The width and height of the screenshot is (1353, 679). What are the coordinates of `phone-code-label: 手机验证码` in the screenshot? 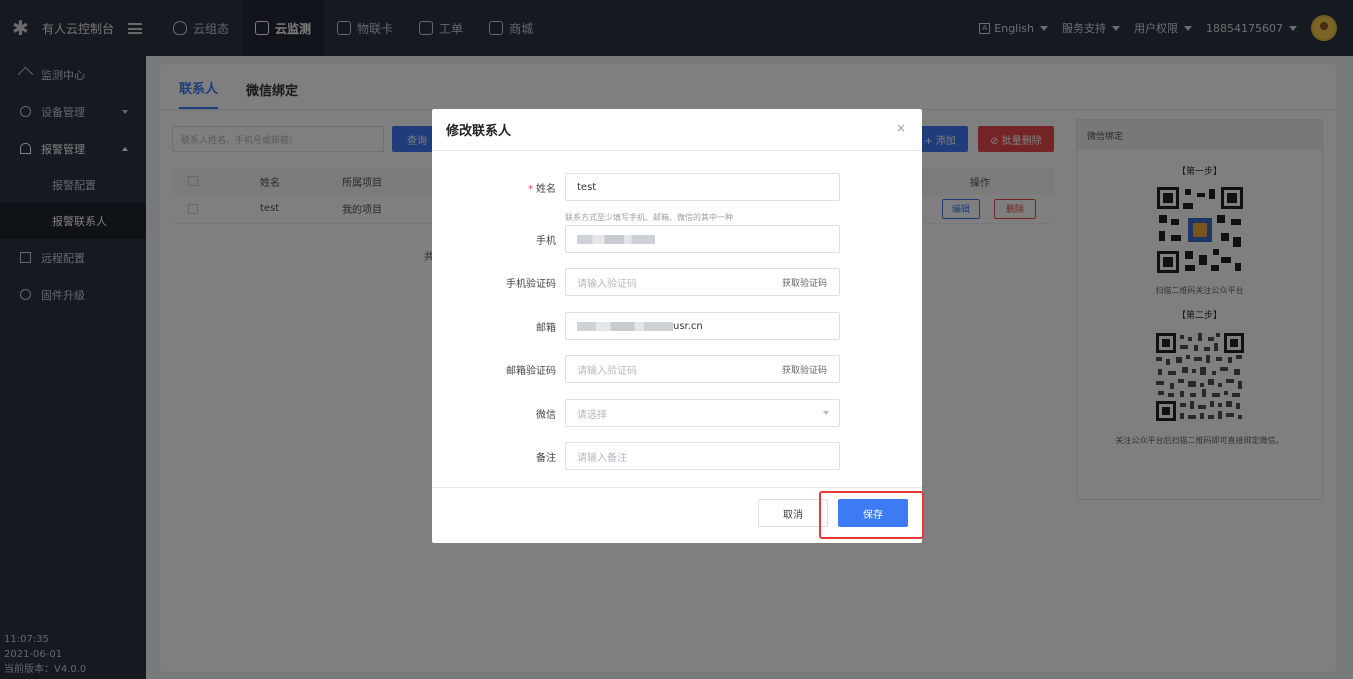 It's located at (531, 284).